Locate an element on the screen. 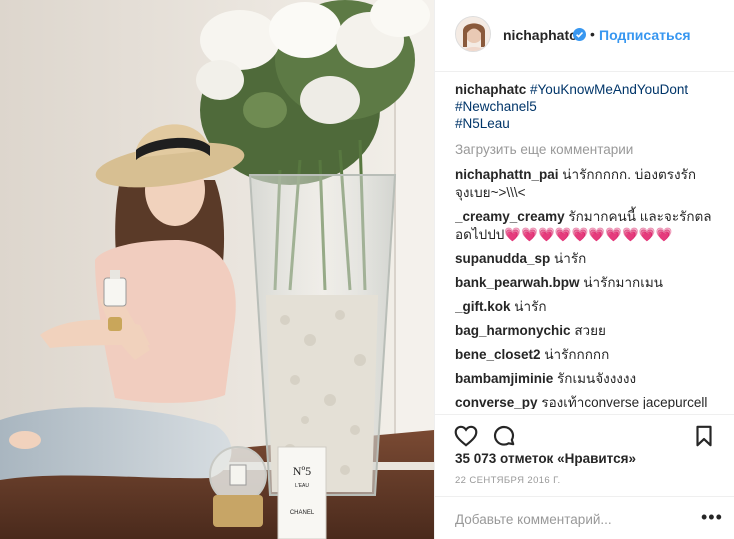 The width and height of the screenshot is (734, 539). comment-item: _gift.kok น่ารัก is located at coordinates (590, 307).